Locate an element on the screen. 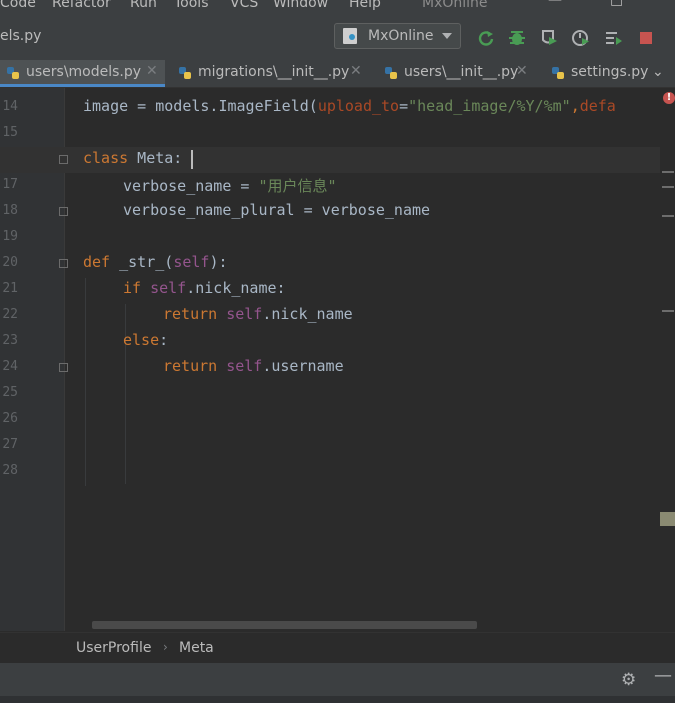  stop-icon is located at coordinates (646, 38).